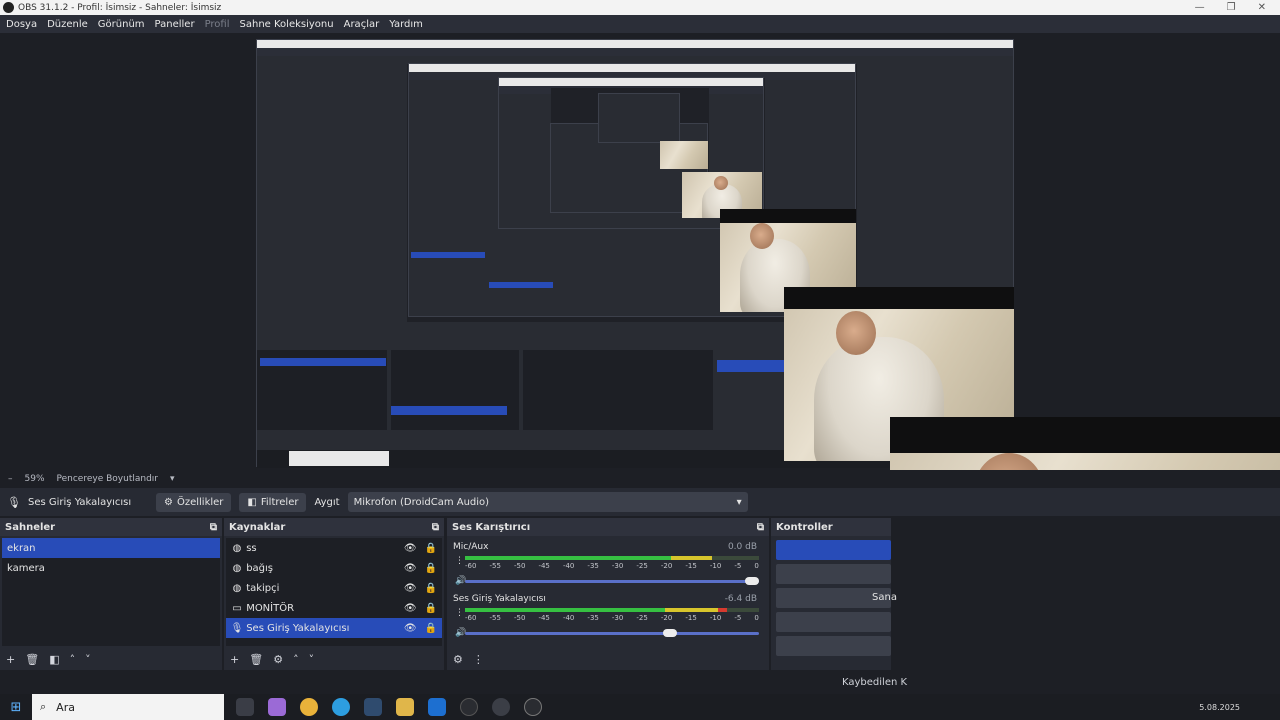 The image size is (1280, 720). What do you see at coordinates (54, 659) in the screenshot?
I see `filters-icon: ◧` at bounding box center [54, 659].